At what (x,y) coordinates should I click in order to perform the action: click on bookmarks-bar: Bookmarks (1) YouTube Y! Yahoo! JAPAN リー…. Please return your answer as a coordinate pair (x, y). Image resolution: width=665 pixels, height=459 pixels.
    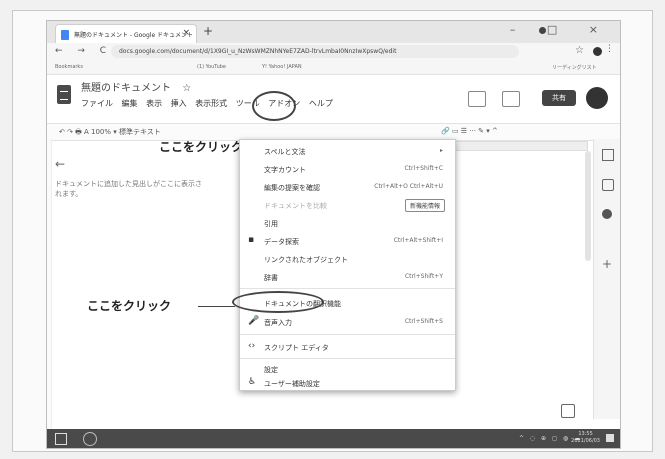
    Looking at the image, I should click on (333, 68).